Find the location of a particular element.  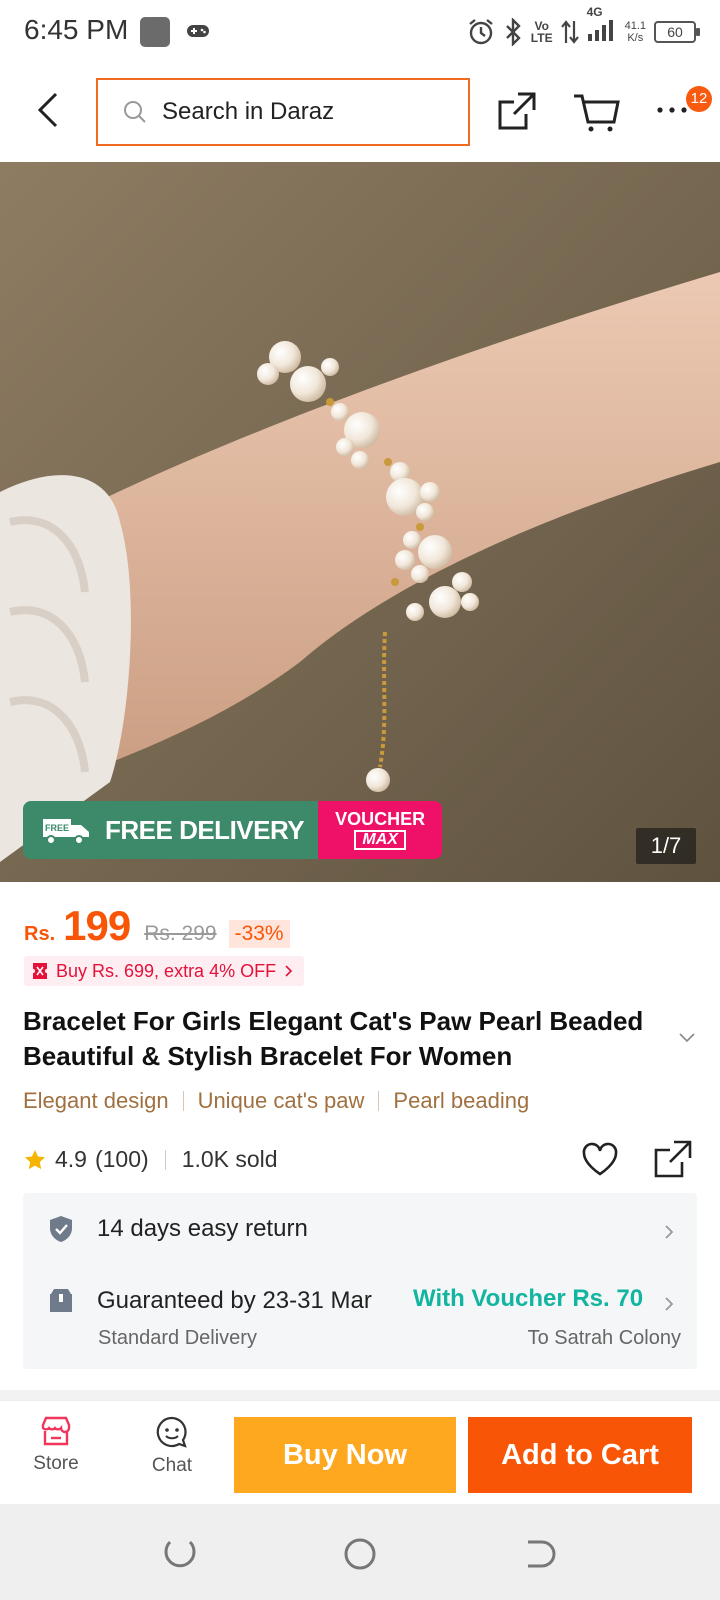

delivery-guarantee-row: Guaranteed by 23-31 Mar is located at coordinates (208, 1301).